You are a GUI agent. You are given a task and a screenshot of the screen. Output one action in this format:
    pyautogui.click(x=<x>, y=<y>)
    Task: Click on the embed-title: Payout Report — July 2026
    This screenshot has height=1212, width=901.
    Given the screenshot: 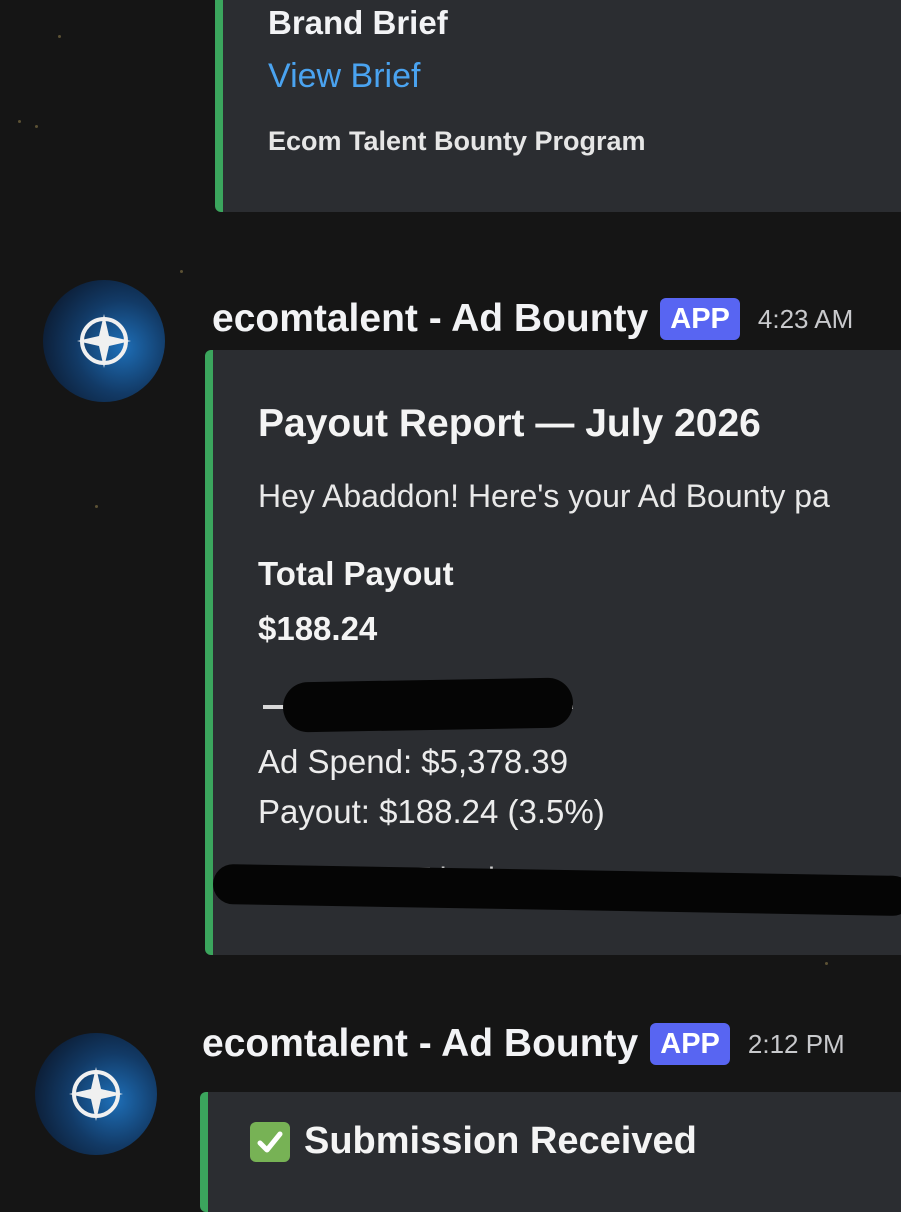 What is the action you would take?
    pyautogui.click(x=509, y=423)
    